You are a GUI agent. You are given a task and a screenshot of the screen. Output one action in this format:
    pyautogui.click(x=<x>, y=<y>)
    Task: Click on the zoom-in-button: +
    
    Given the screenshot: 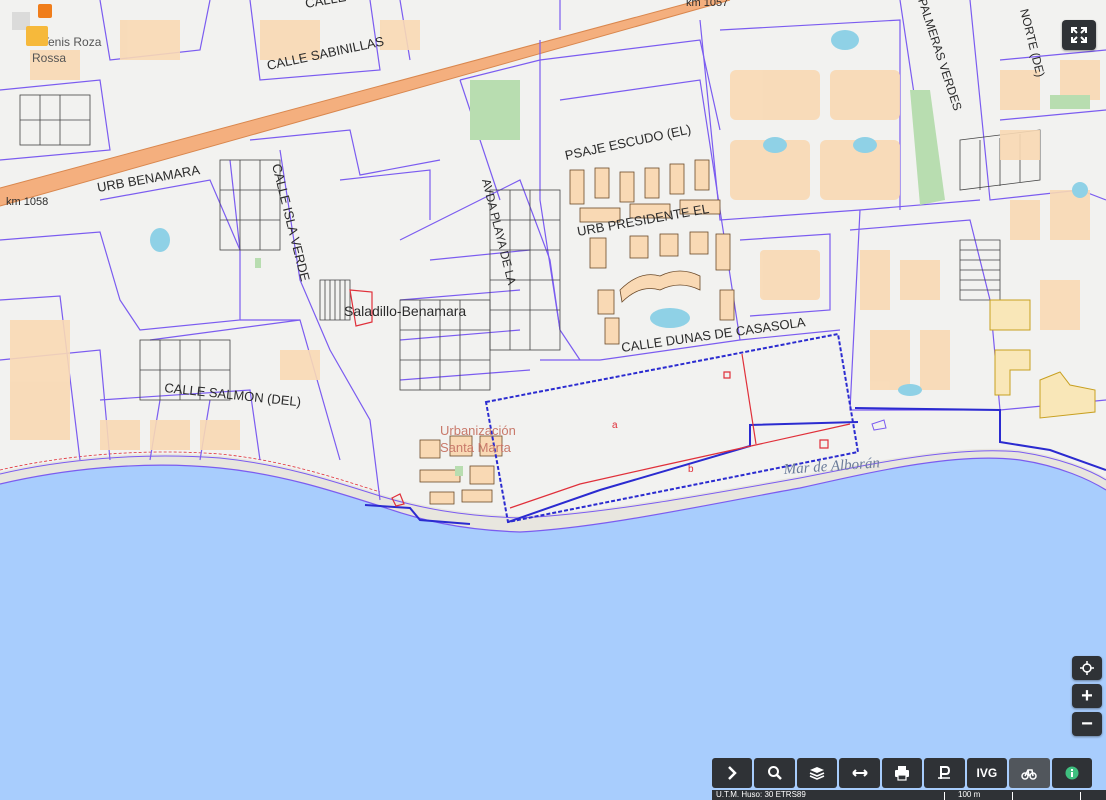 What is the action you would take?
    pyautogui.click(x=1087, y=696)
    